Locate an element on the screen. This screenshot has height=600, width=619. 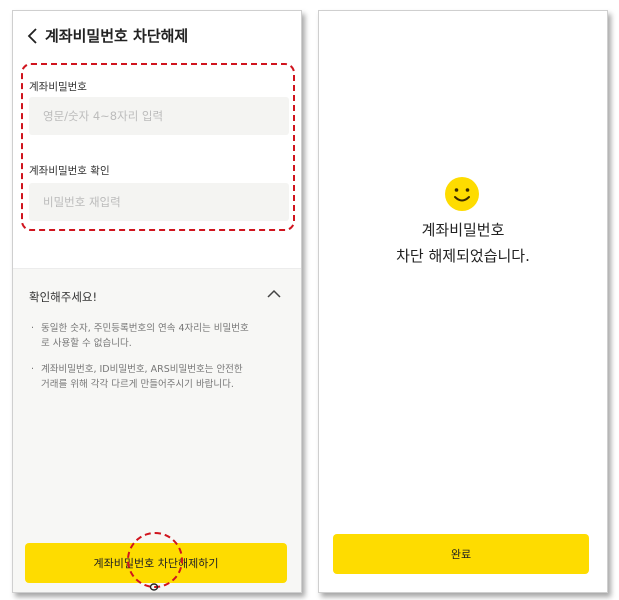
notice-title: 확인해주세요! is located at coordinates (63, 297).